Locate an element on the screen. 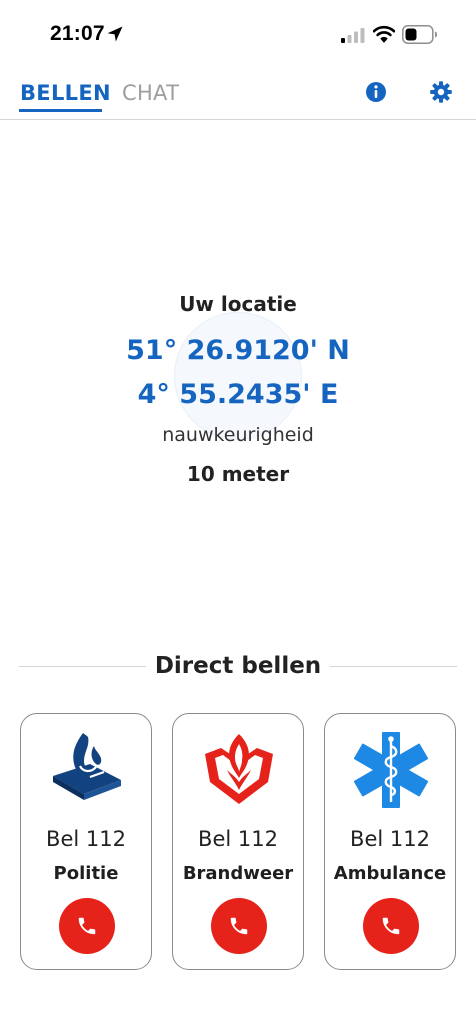  call-card-ambulance: Bel 112 Ambulance is located at coordinates (390, 841).